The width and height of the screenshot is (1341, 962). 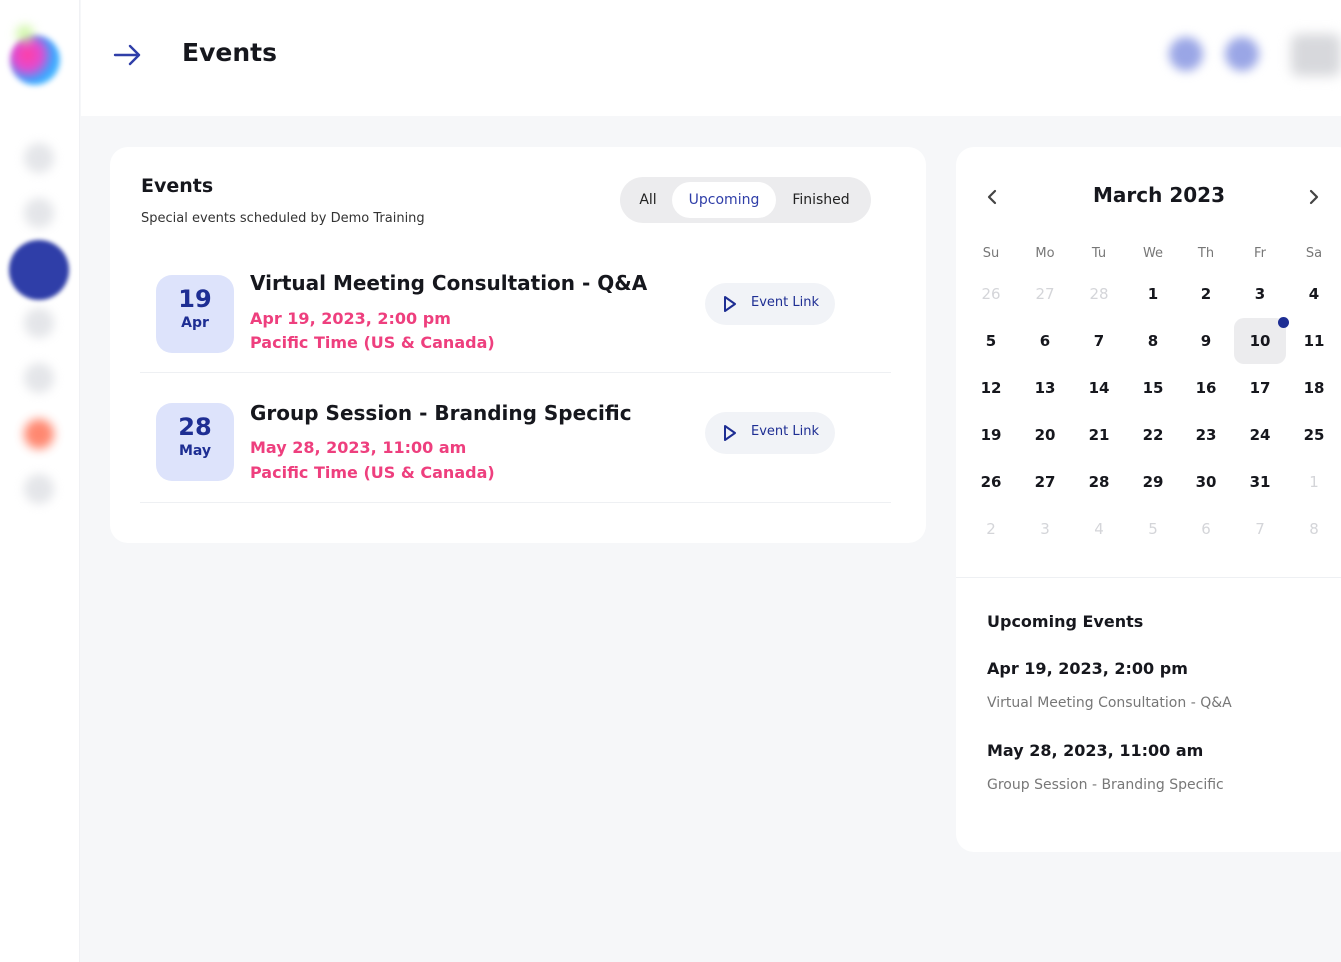 What do you see at coordinates (991, 341) in the screenshot?
I see `calendar-day: 5` at bounding box center [991, 341].